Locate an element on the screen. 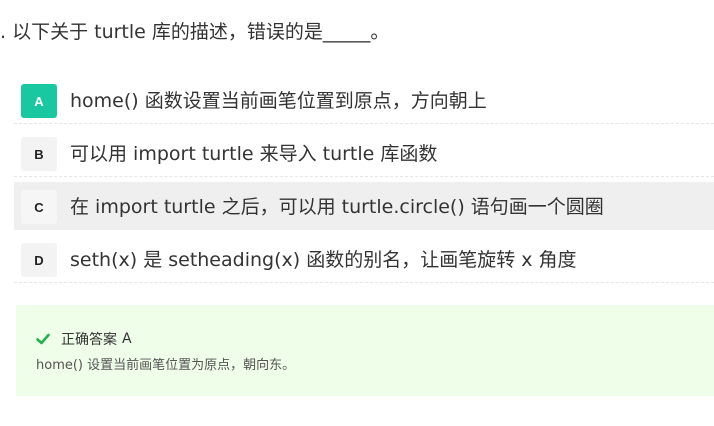  option-a-badge: A is located at coordinates (39, 101).